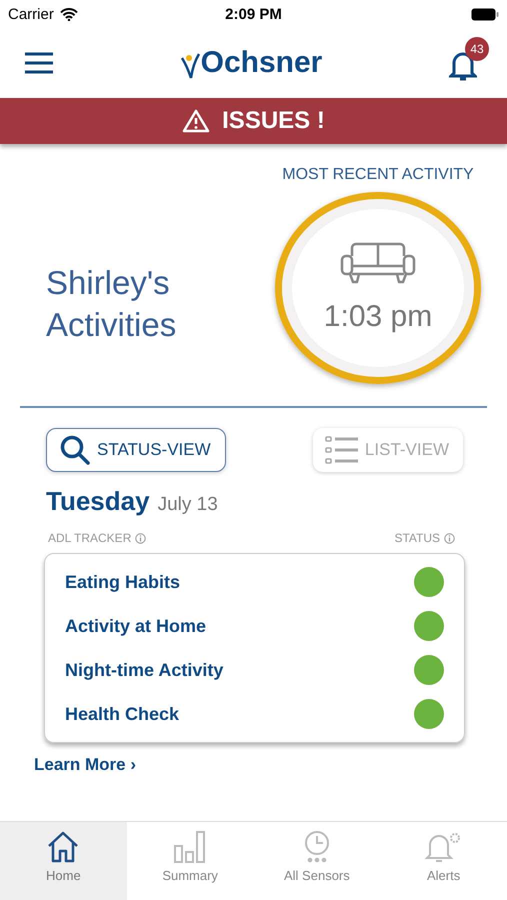  Describe the element at coordinates (273, 121) in the screenshot. I see `banner-text: ISSUES !` at that location.